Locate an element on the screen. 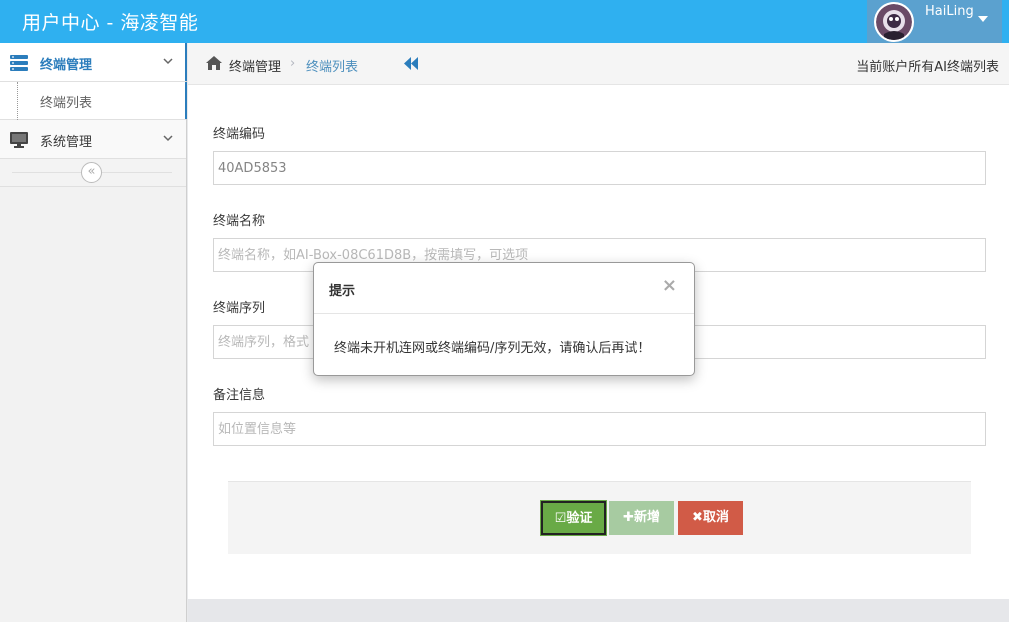  user-menu: HaiLing is located at coordinates (934, 21).